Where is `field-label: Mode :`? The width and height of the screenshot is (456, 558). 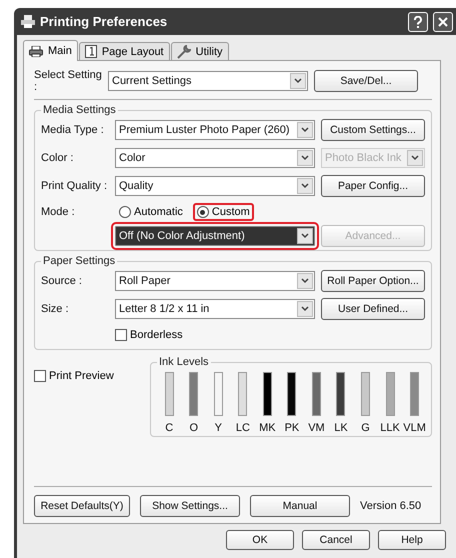
field-label: Mode : is located at coordinates (58, 212).